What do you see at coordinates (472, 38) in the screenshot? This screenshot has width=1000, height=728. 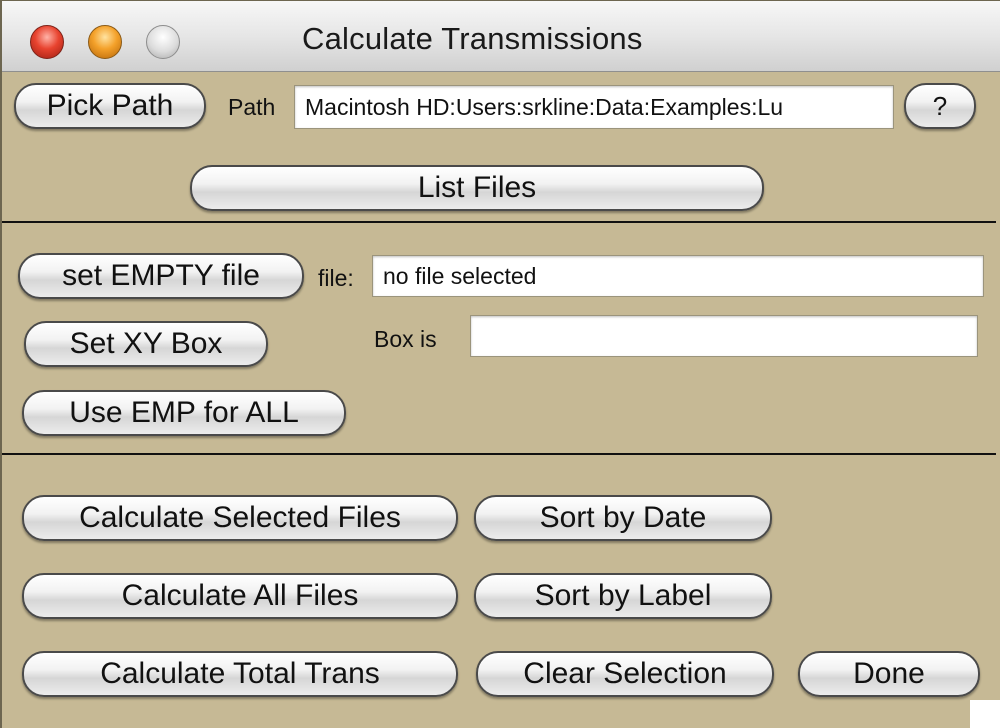 I see `window-title: Calculate Transmissions` at bounding box center [472, 38].